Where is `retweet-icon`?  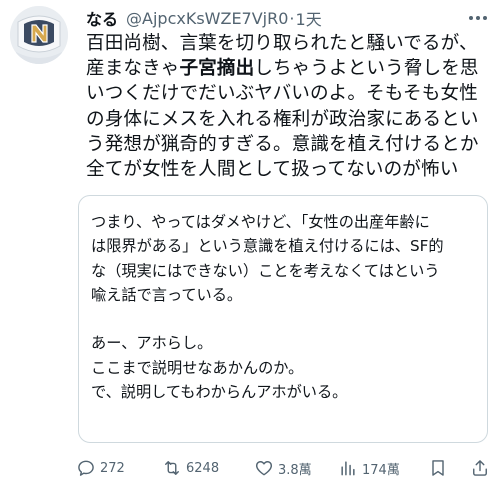
retweet-icon is located at coordinates (172, 468).